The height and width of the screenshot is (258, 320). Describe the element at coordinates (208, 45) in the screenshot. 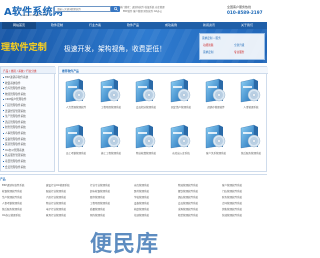

I see `banner-tag: 功能新颖` at that location.